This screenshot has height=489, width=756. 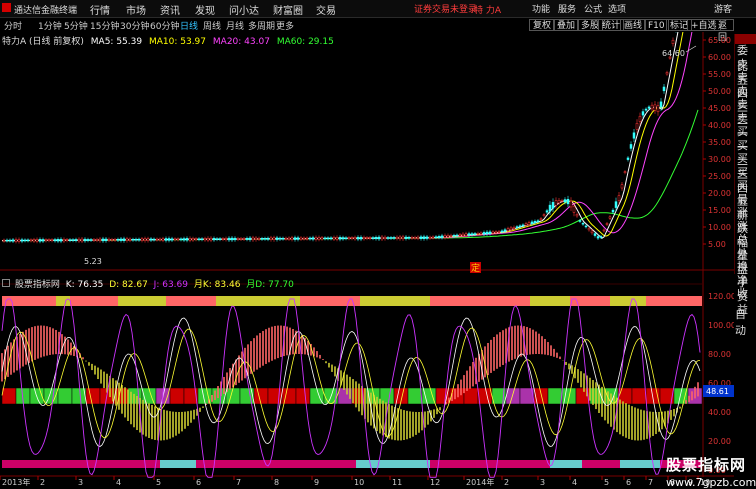 I want to click on menu-ask-xiaoda: 问小达, so click(x=244, y=9).